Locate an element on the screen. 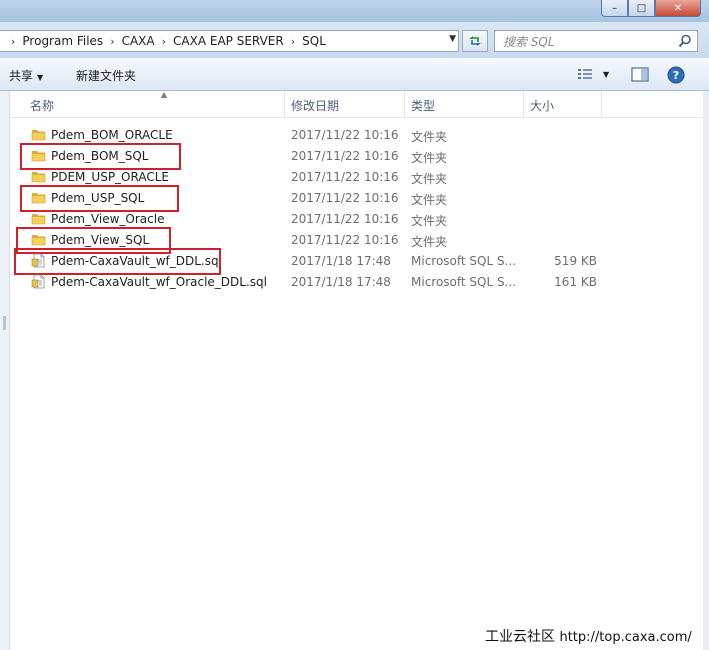  new-folder-button: 新建文件夹 is located at coordinates (106, 75).